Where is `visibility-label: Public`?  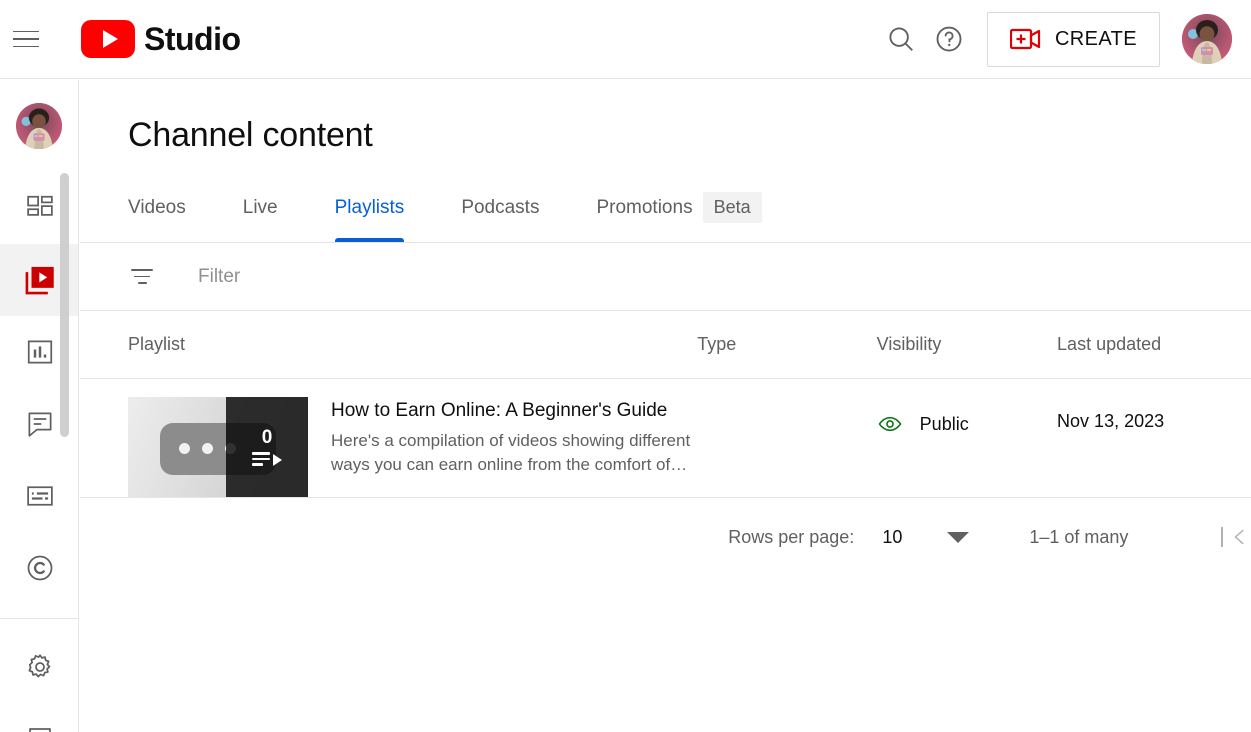 visibility-label: Public is located at coordinates (944, 423).